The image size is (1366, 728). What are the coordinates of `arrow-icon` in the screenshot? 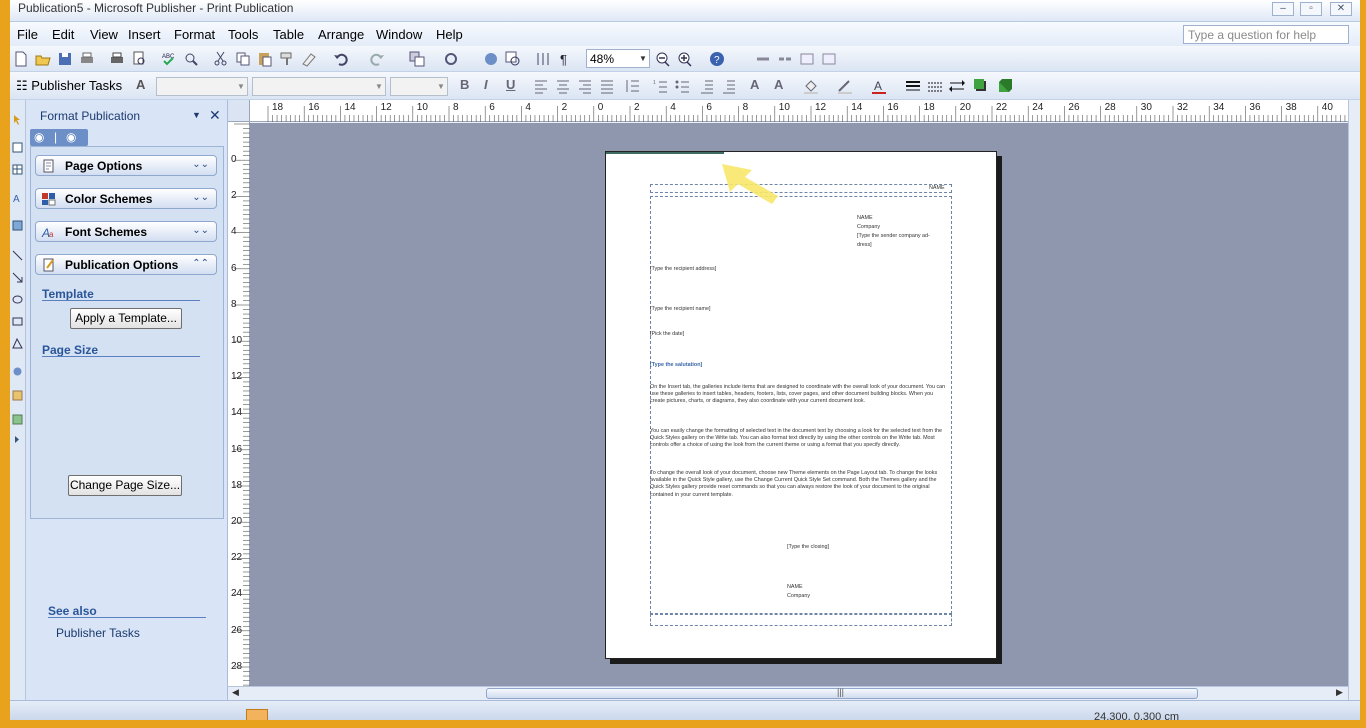 It's located at (17, 277).